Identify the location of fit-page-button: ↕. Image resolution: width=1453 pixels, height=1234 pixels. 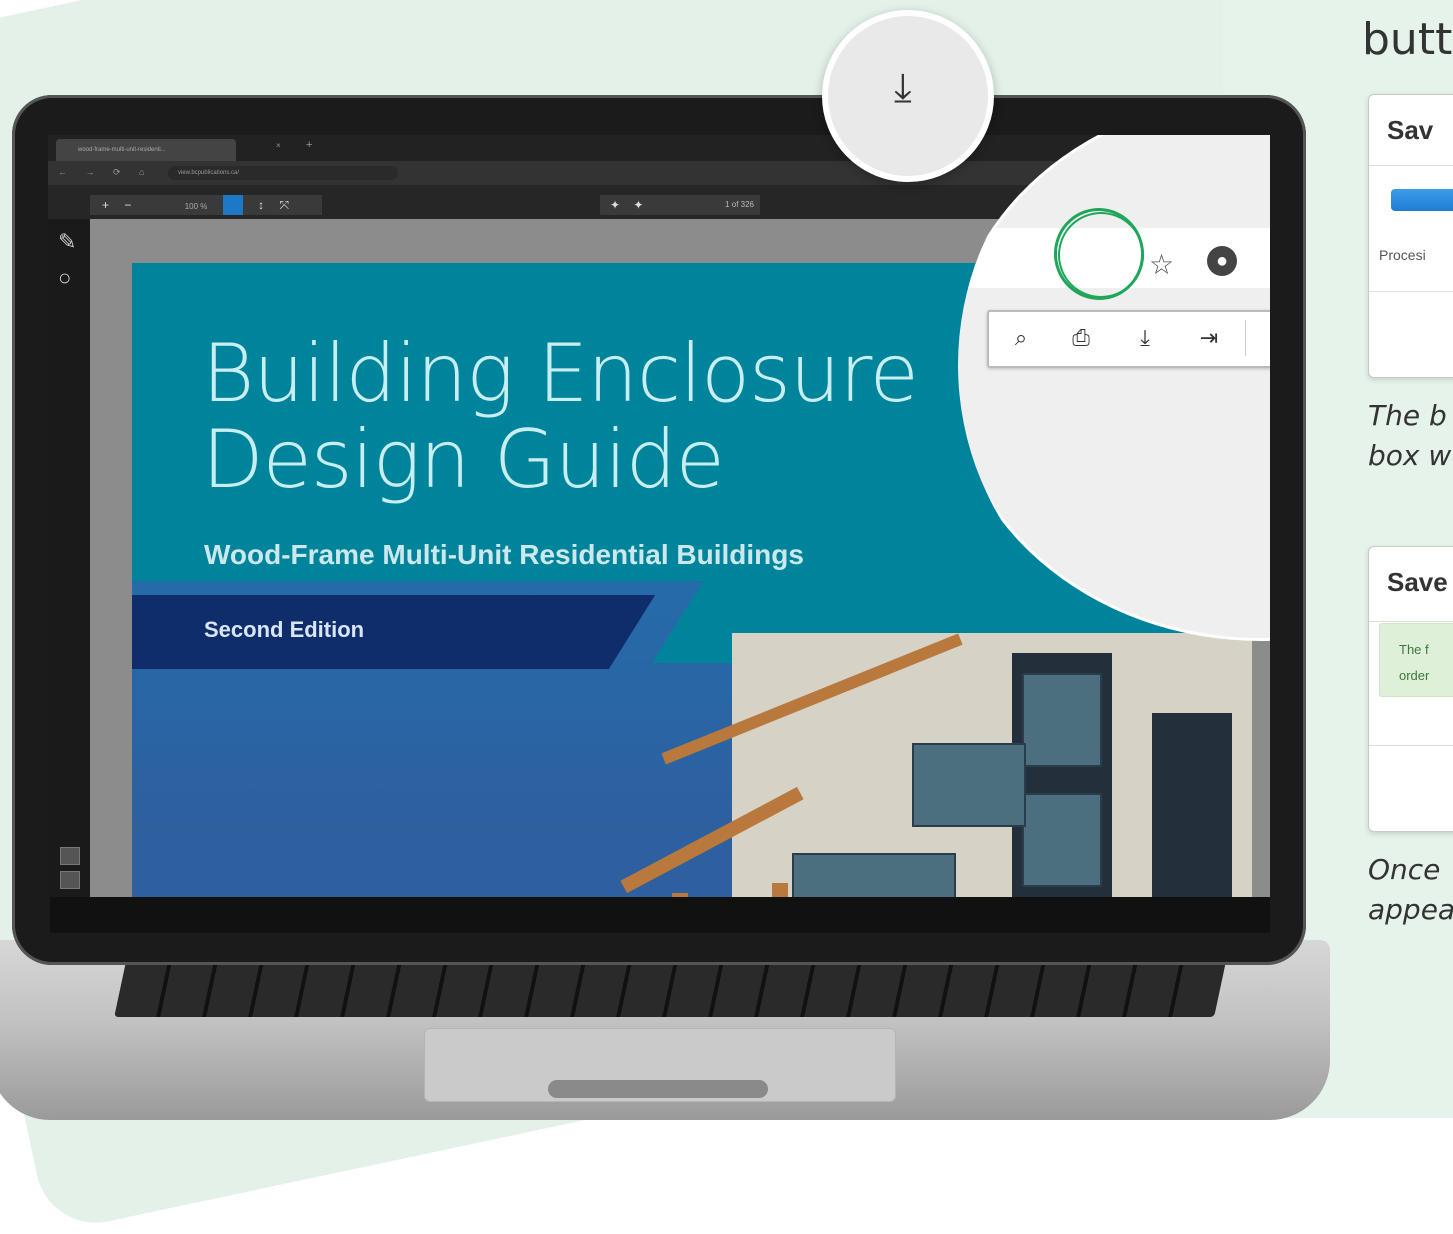
(261, 205).